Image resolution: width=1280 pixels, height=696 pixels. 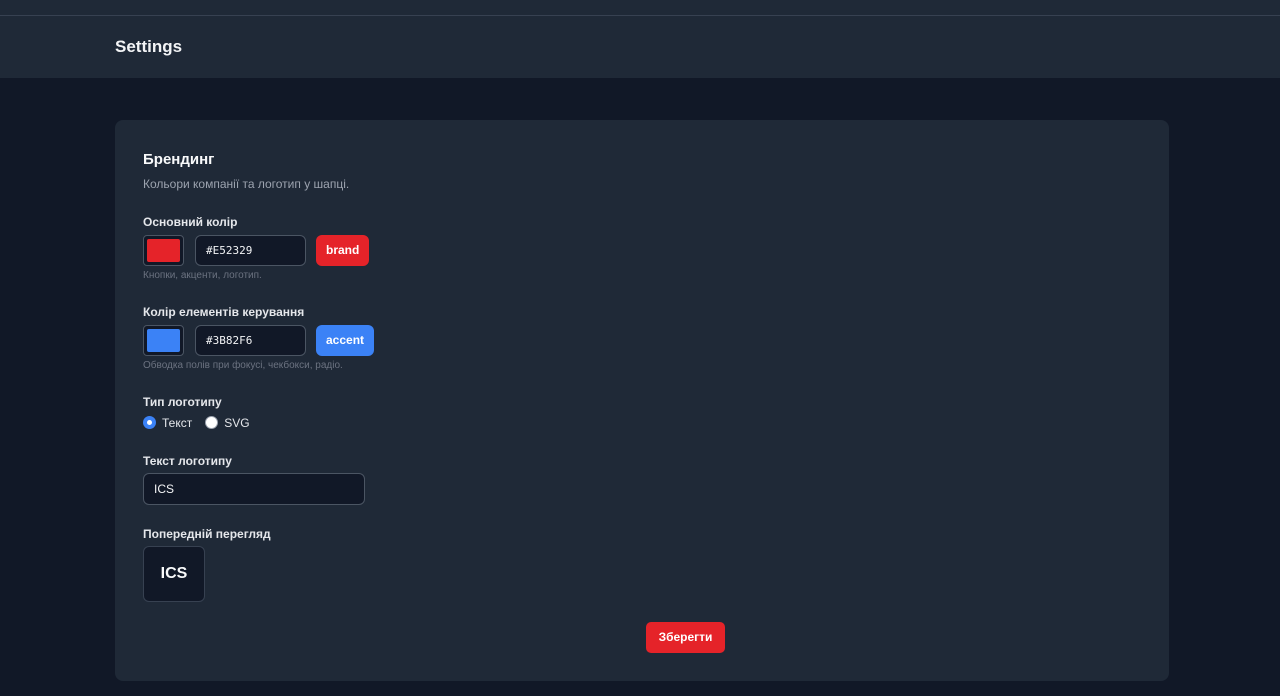 What do you see at coordinates (250, 250) in the screenshot?
I see `primary-color-hex-input: #E52329` at bounding box center [250, 250].